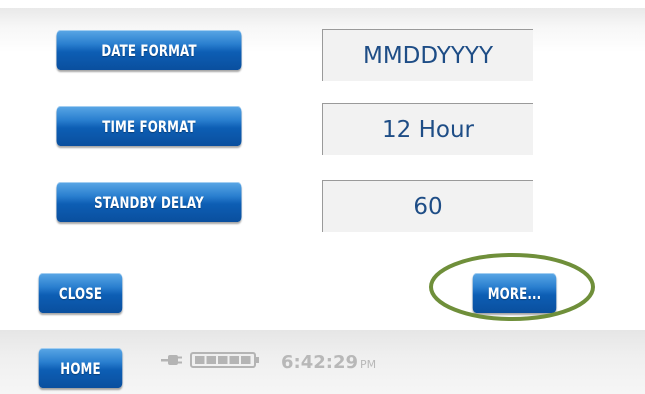 This screenshot has width=645, height=394. I want to click on close-button: CLOSE, so click(80, 293).